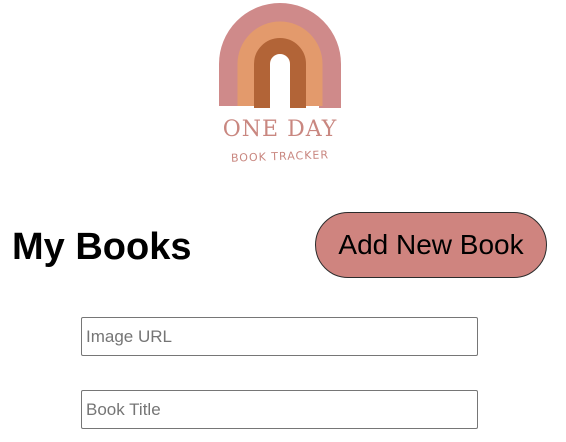  Describe the element at coordinates (280, 129) in the screenshot. I see `logo-title: ONE DAY` at that location.